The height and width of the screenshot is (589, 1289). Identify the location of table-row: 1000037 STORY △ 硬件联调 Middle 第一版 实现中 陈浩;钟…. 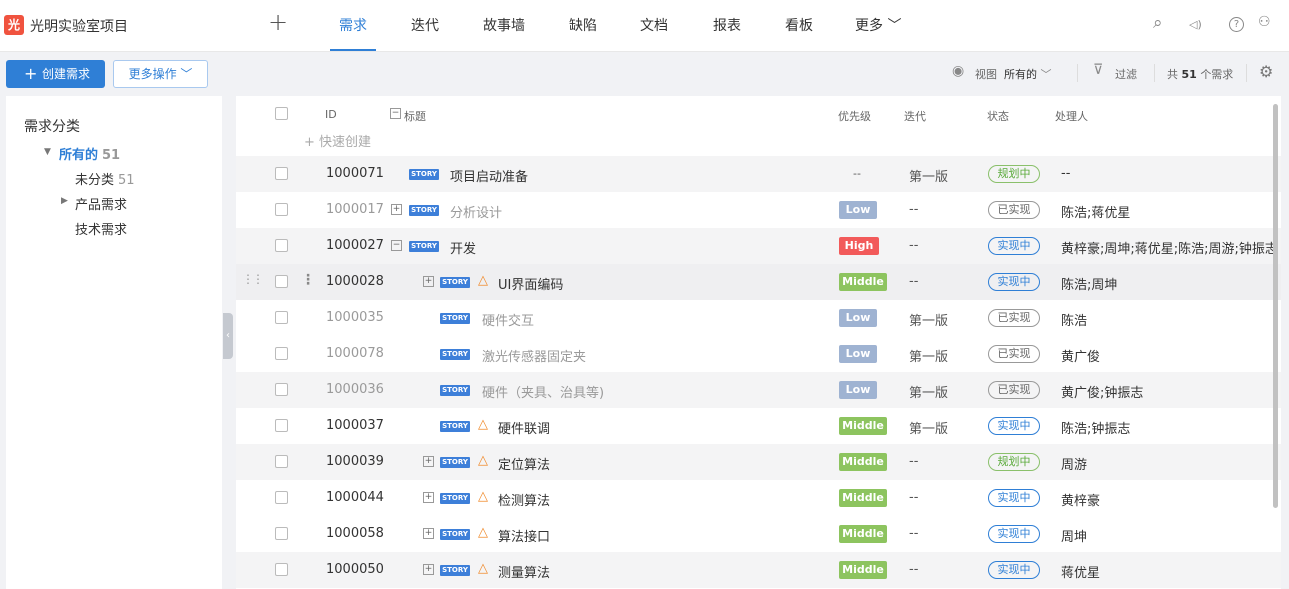
(758, 426).